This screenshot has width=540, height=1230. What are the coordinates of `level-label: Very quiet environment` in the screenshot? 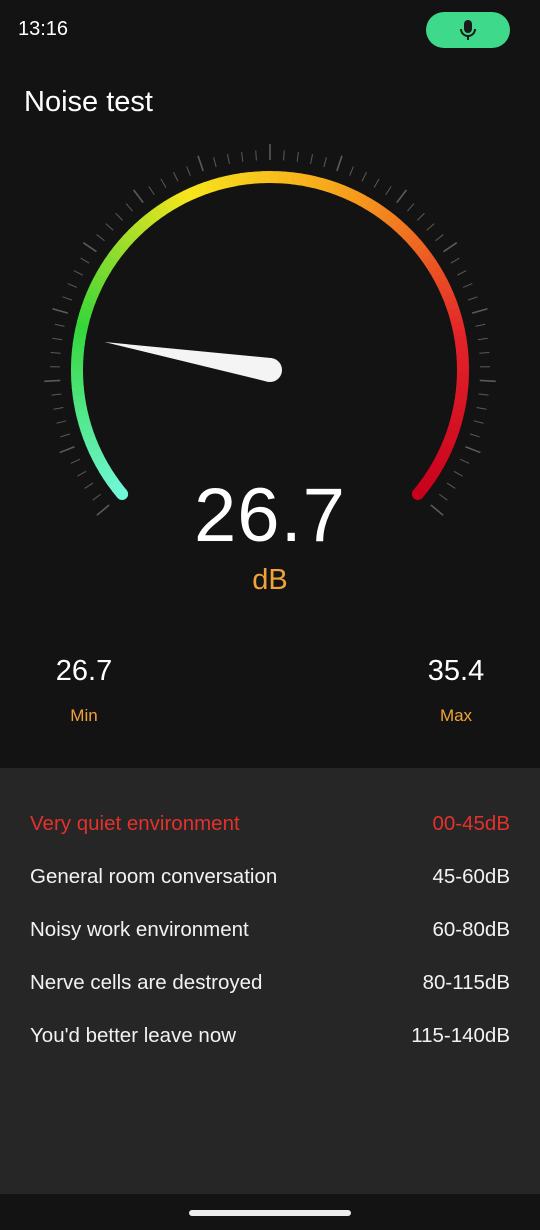 It's located at (135, 823).